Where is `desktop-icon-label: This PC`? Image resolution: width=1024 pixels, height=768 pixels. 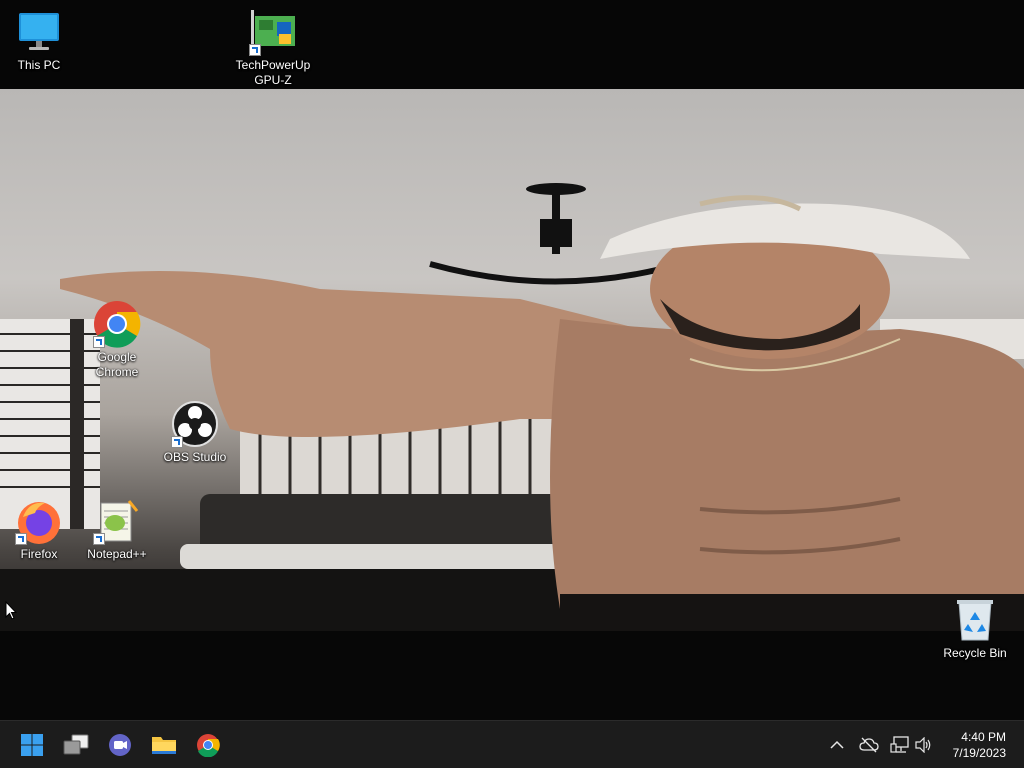
desktop-icon-label: This PC is located at coordinates (39, 65).